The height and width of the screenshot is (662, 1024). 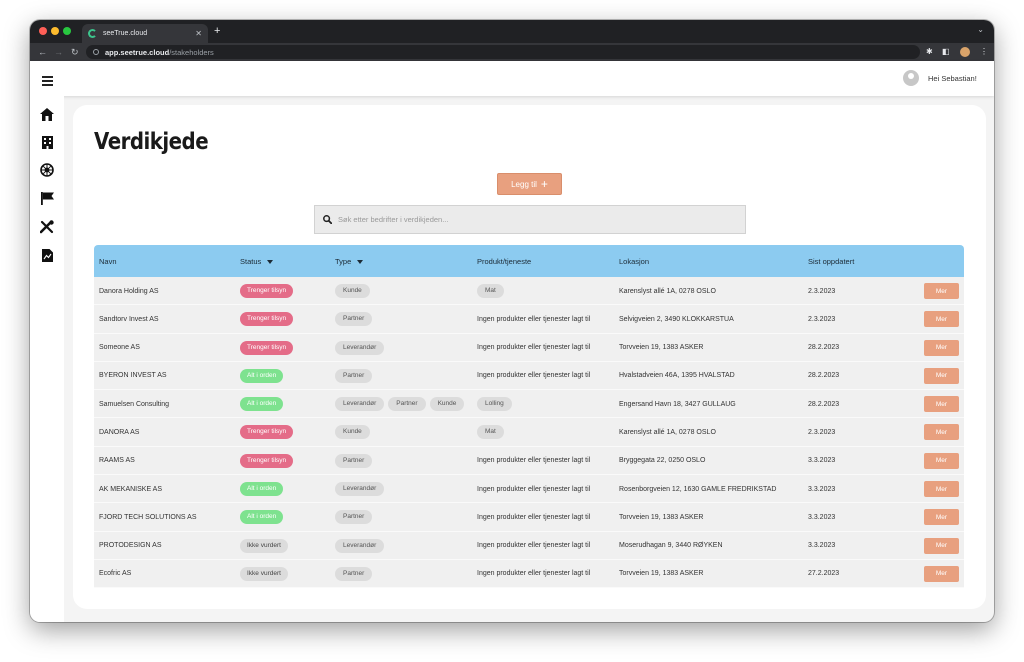 I want to click on company-name: Samuelsen Consulting, so click(x=134, y=404).